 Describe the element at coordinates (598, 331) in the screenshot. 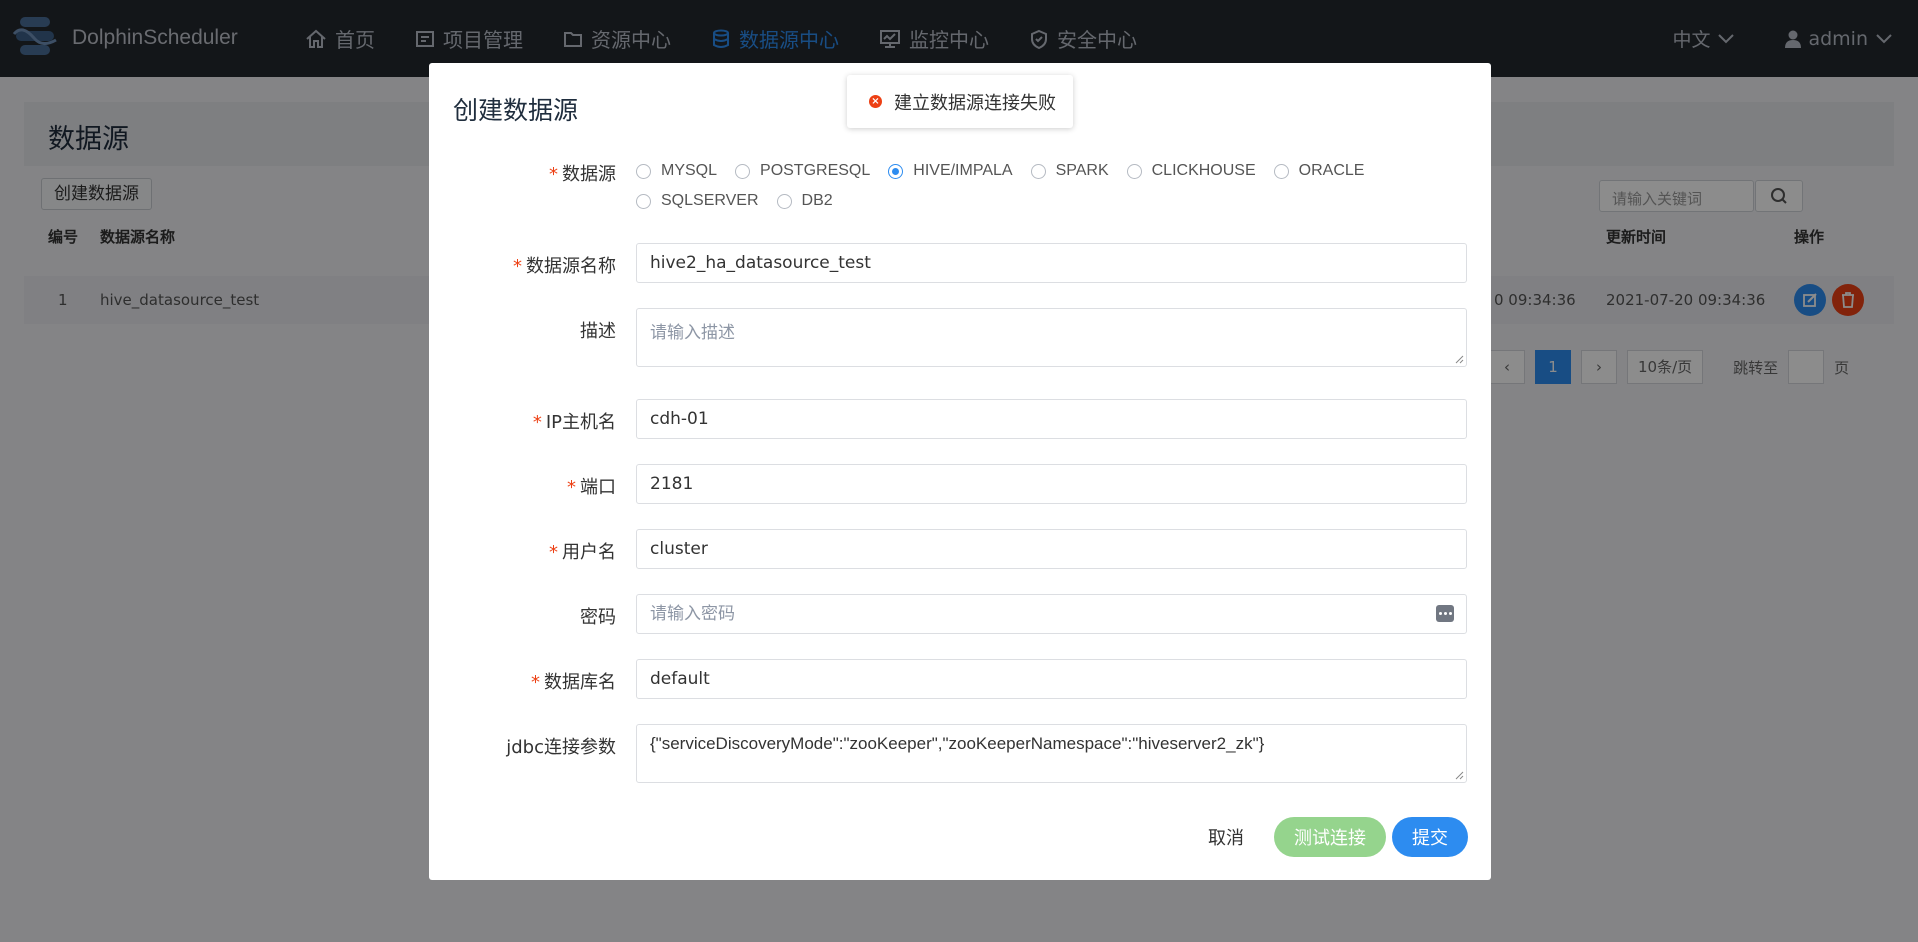

I see `desc-label: 描述` at that location.